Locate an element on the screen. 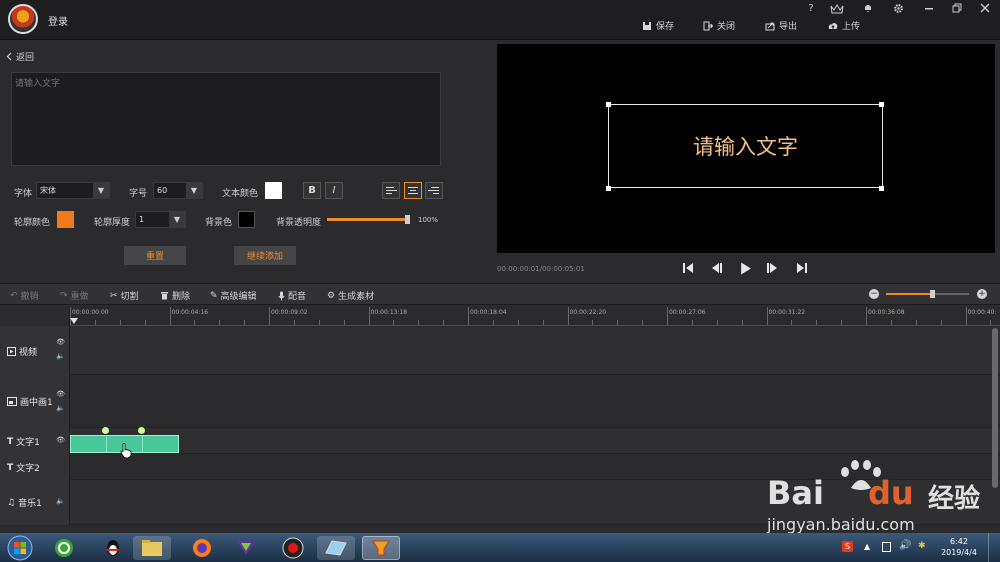 This screenshot has width=1000, height=562. advanced-edit-button: ✎ 高级编辑 is located at coordinates (233, 296).